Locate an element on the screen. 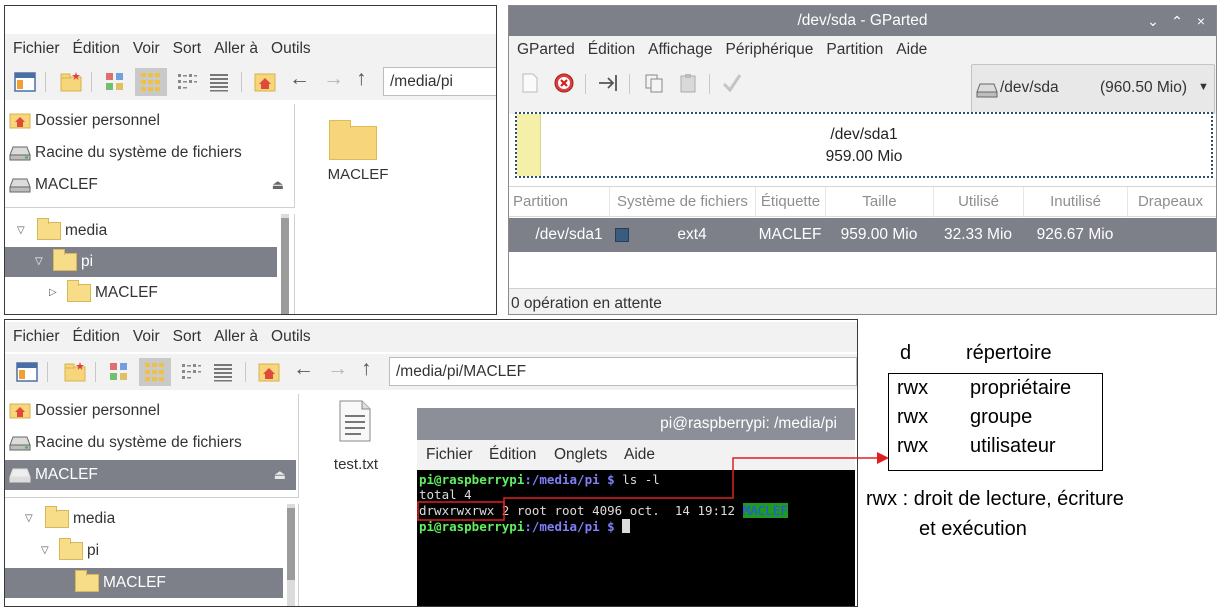  path-bar-input: /media/pi is located at coordinates (439, 81).